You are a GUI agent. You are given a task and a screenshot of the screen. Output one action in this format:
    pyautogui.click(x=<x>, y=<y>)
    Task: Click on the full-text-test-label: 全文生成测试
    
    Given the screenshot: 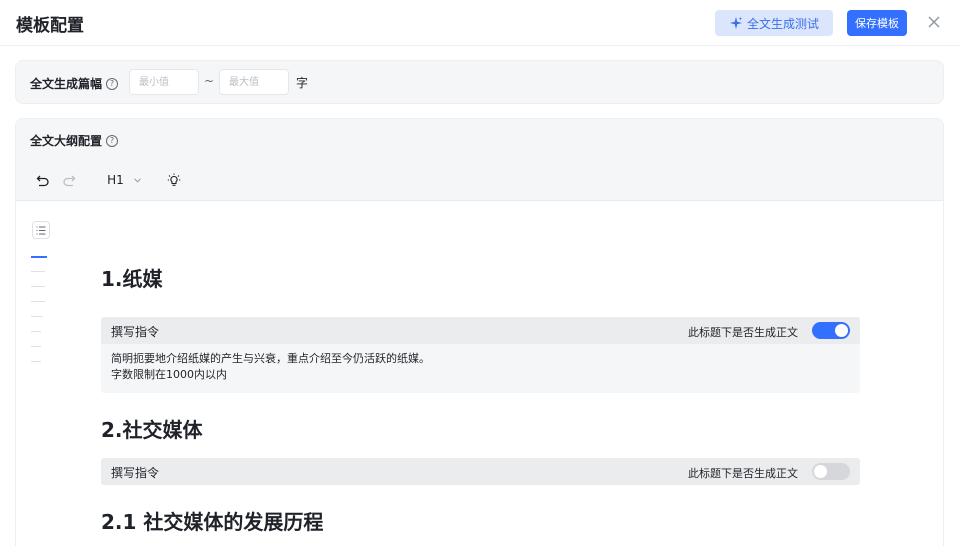 What is the action you would take?
    pyautogui.click(x=782, y=23)
    